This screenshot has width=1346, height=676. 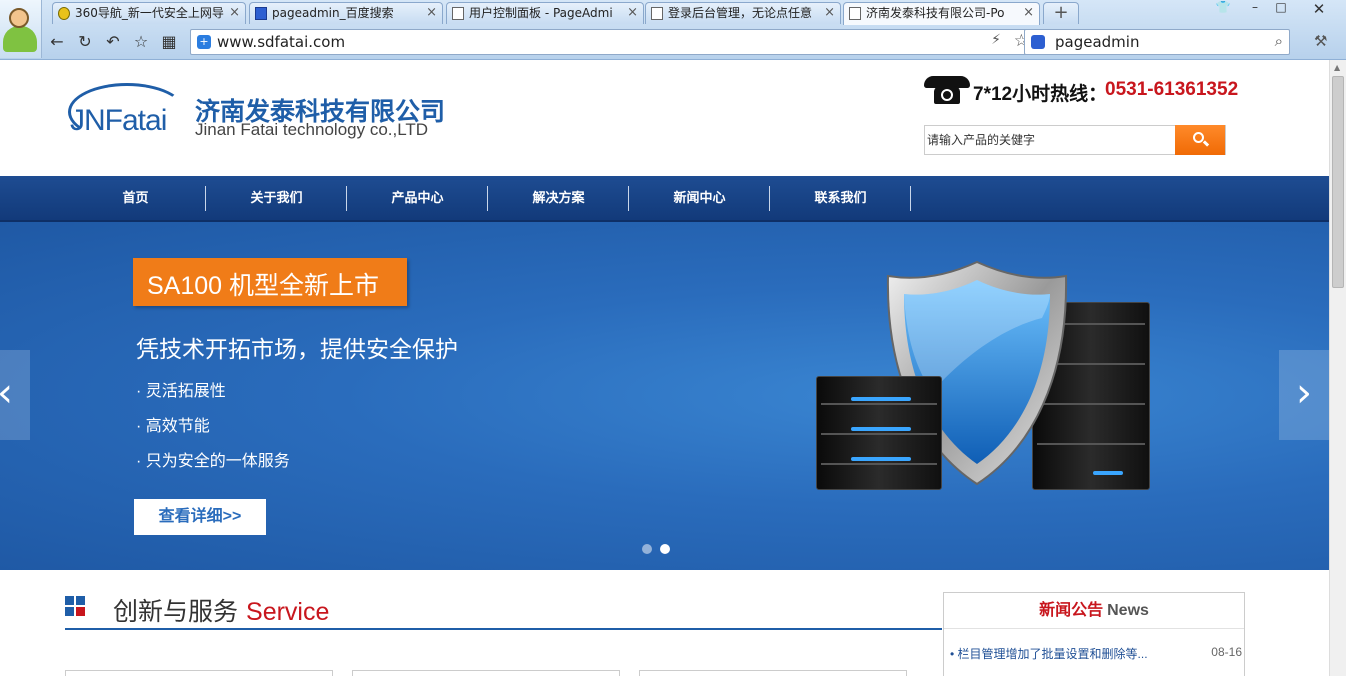 I want to click on slider-prev-arrow: ‹, so click(x=15, y=395).